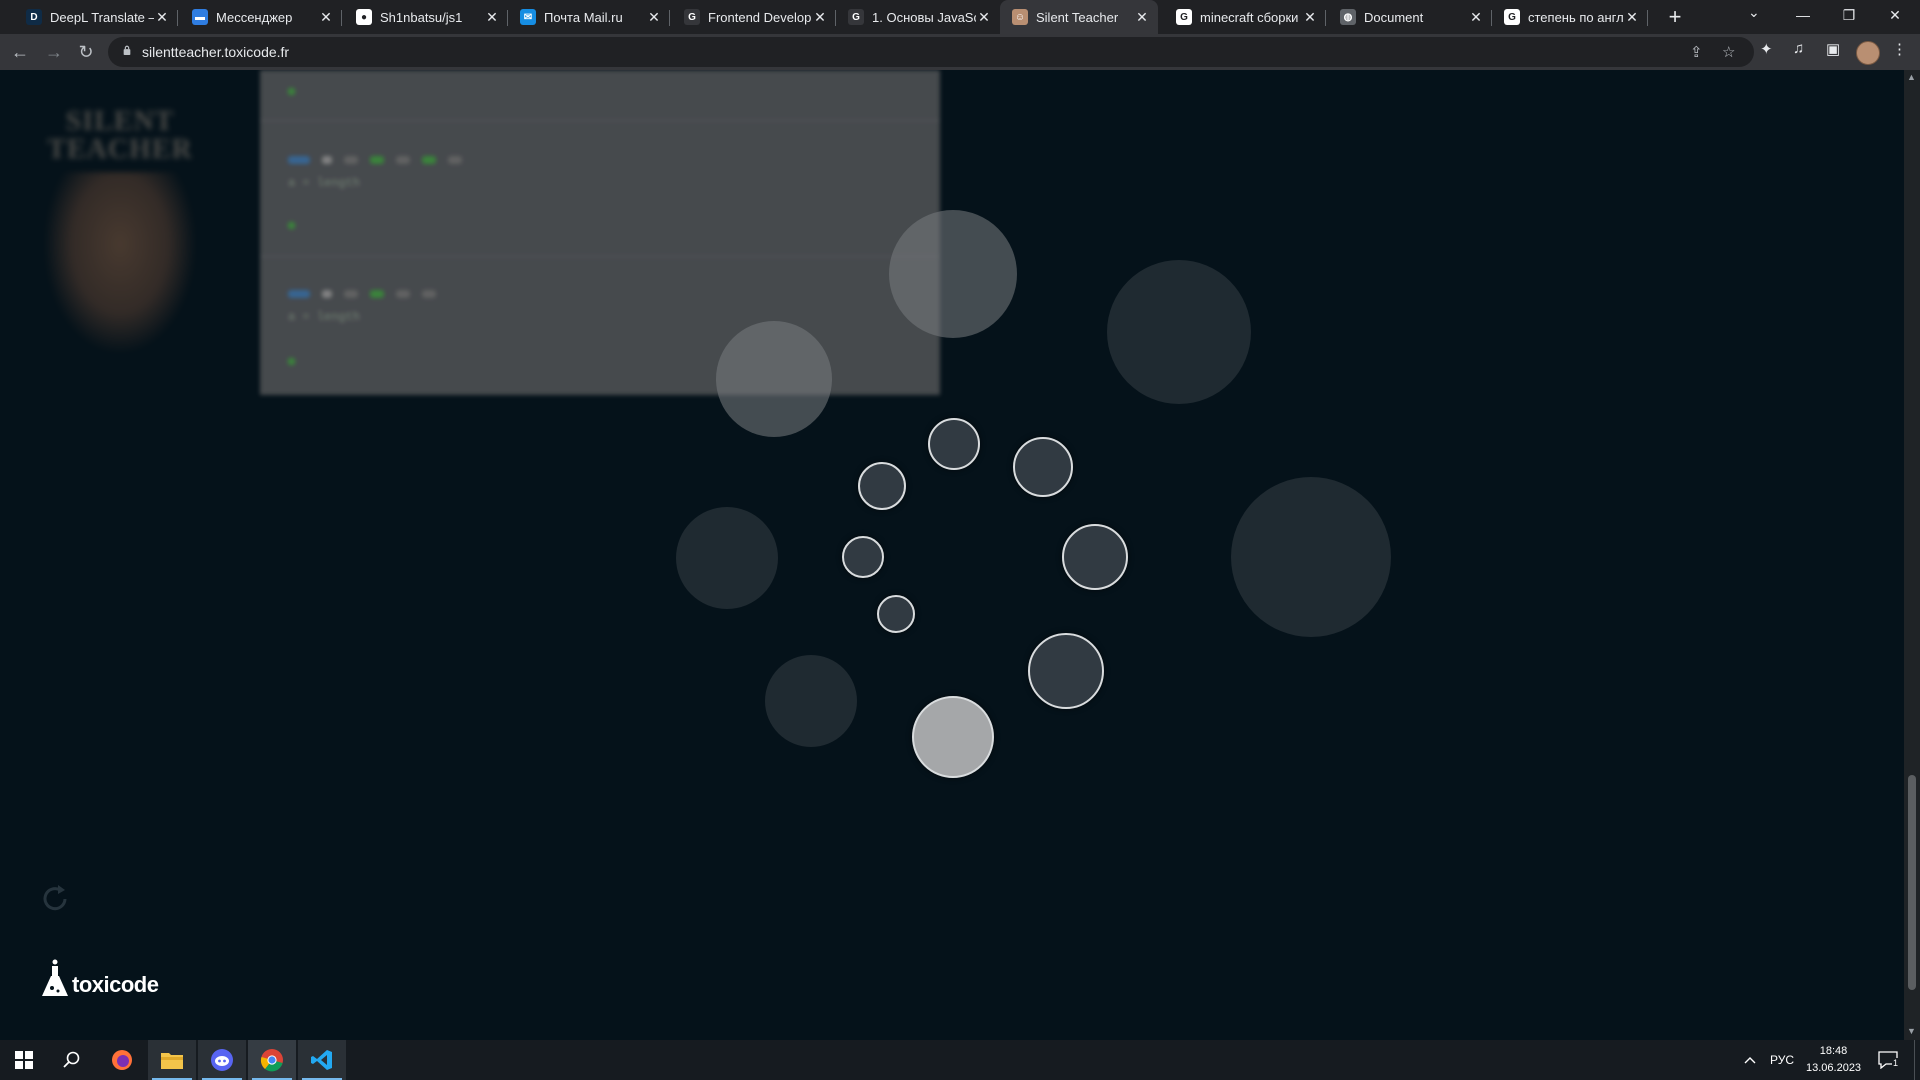 The height and width of the screenshot is (1080, 1920). Describe the element at coordinates (254, 17) in the screenshot. I see `tab-title: Мессенджер` at that location.